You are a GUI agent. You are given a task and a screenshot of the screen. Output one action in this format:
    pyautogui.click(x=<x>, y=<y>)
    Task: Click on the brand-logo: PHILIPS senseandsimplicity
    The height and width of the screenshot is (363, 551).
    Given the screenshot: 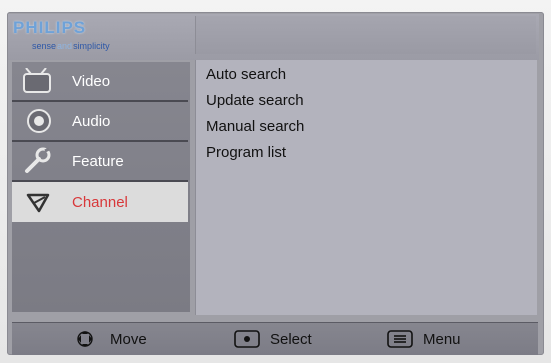 What is the action you would take?
    pyautogui.click(x=100, y=37)
    